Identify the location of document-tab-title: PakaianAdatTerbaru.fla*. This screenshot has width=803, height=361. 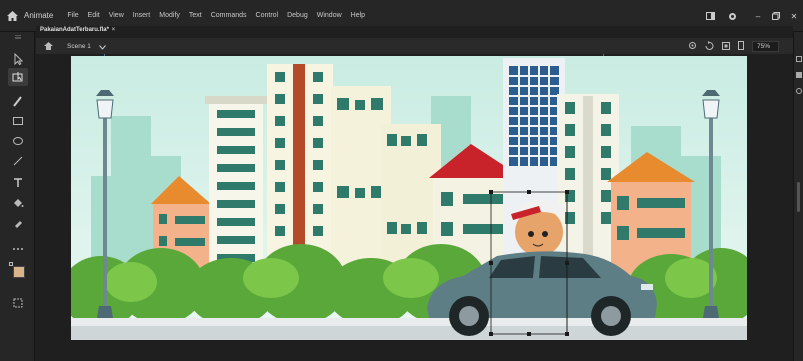
(74, 30).